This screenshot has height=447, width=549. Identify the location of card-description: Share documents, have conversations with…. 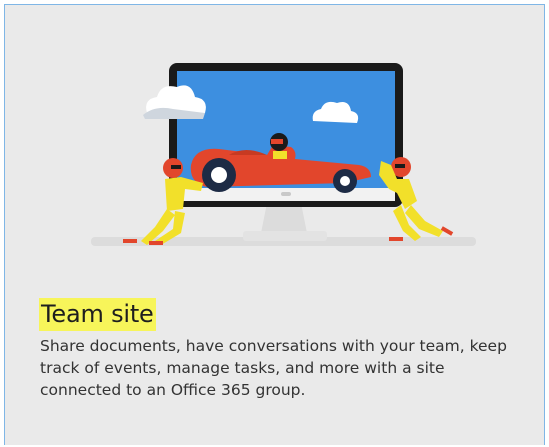
(273, 368).